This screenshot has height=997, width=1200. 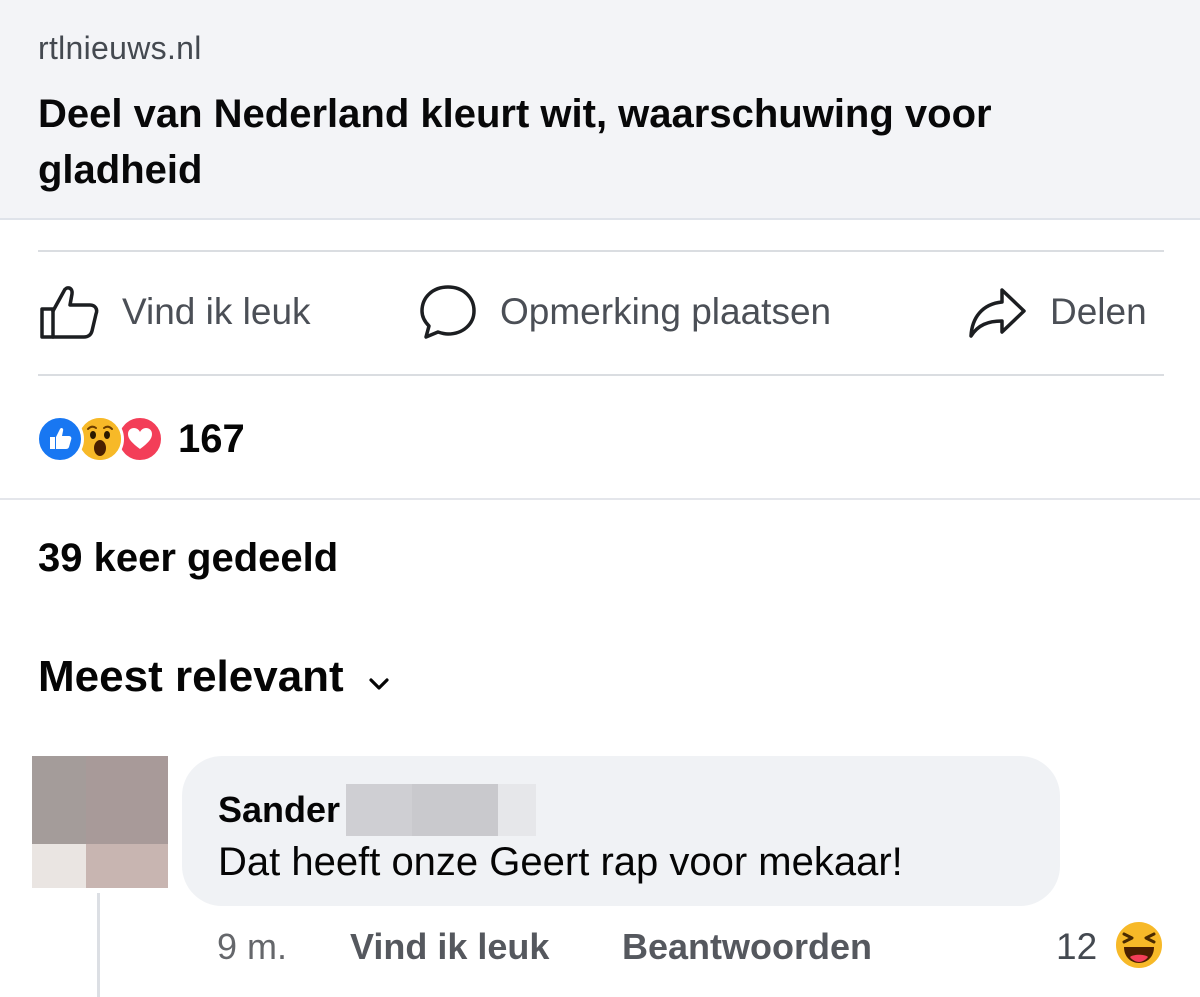 I want to click on link-domain: rtlnieuws.nl, so click(x=120, y=48).